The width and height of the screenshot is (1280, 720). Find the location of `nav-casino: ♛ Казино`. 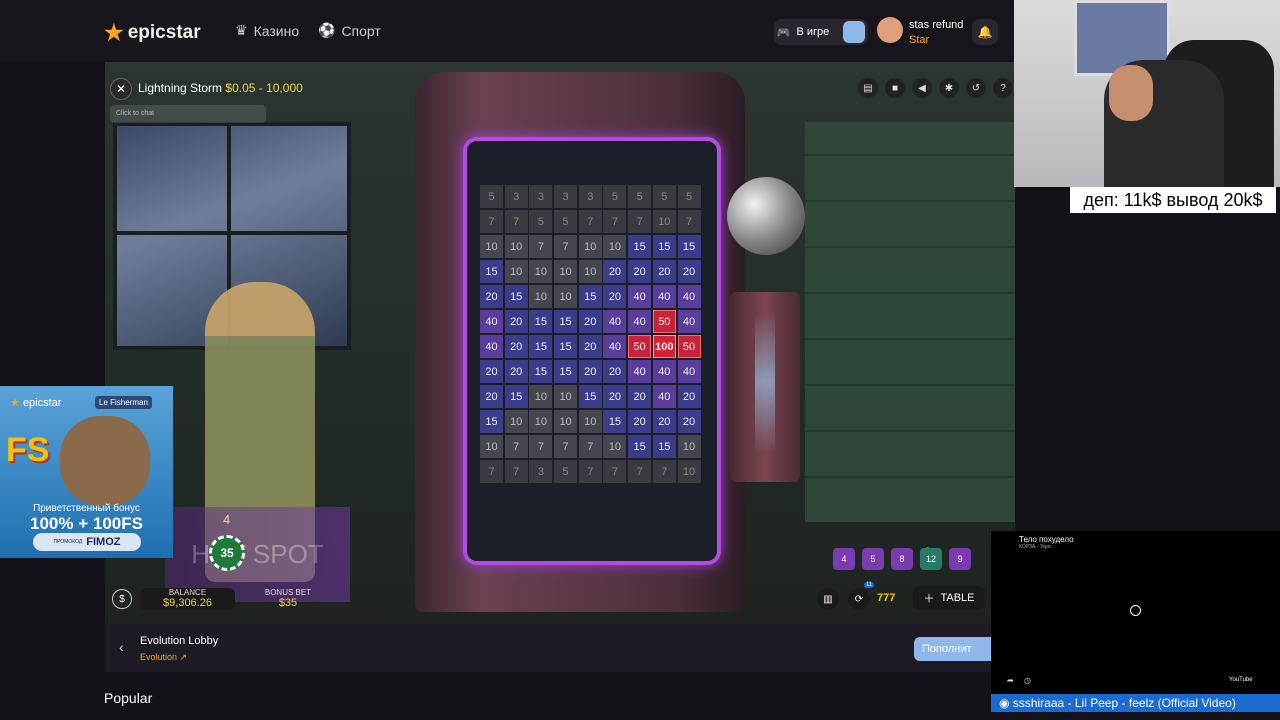

nav-casino: ♛ Казино is located at coordinates (267, 30).